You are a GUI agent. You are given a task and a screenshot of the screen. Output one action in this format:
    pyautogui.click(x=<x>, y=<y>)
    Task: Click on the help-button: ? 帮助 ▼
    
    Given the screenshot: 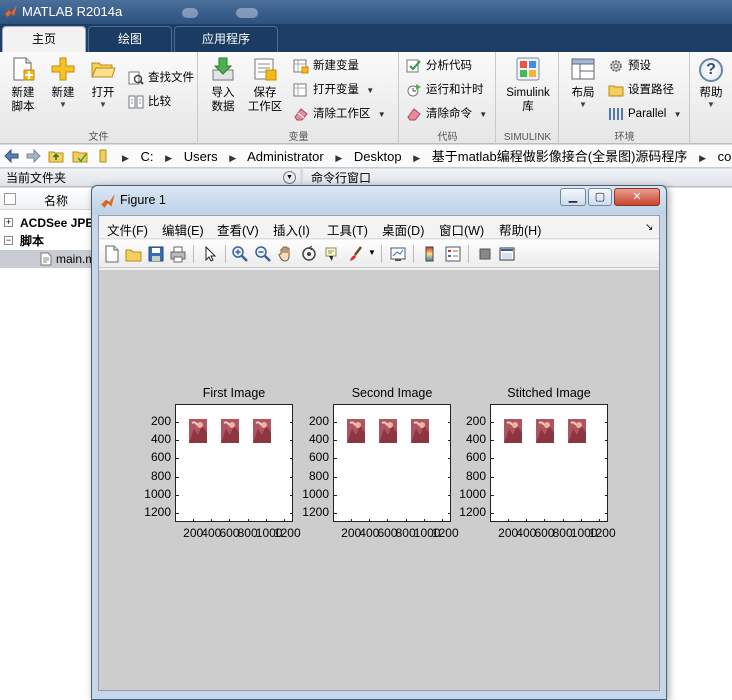 What is the action you would take?
    pyautogui.click(x=711, y=83)
    